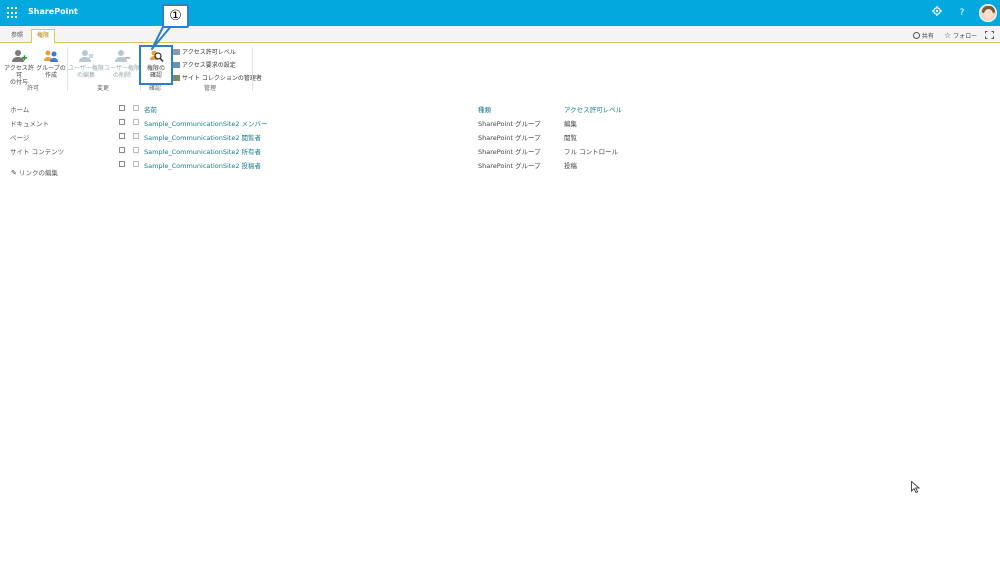 The height and width of the screenshot is (563, 1000). I want to click on star-icon: ☆, so click(948, 35).